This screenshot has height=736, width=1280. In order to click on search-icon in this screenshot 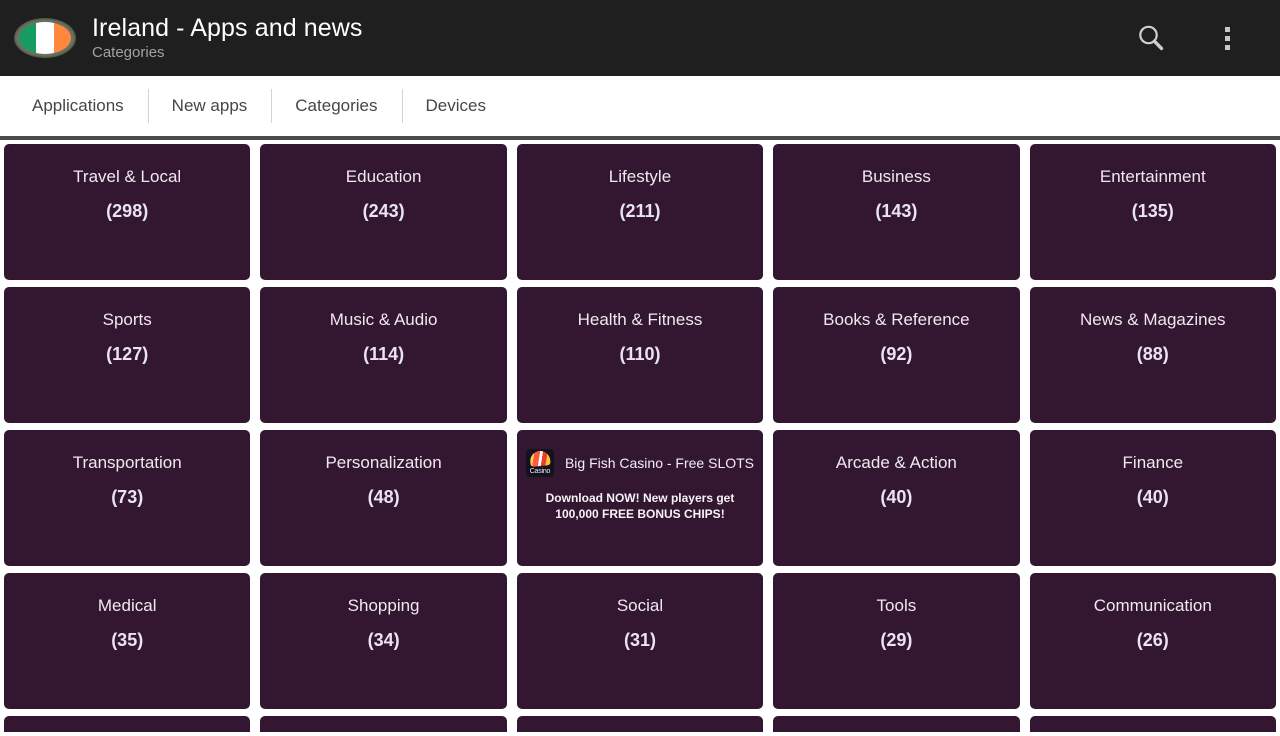, I will do `click(1151, 38)`.